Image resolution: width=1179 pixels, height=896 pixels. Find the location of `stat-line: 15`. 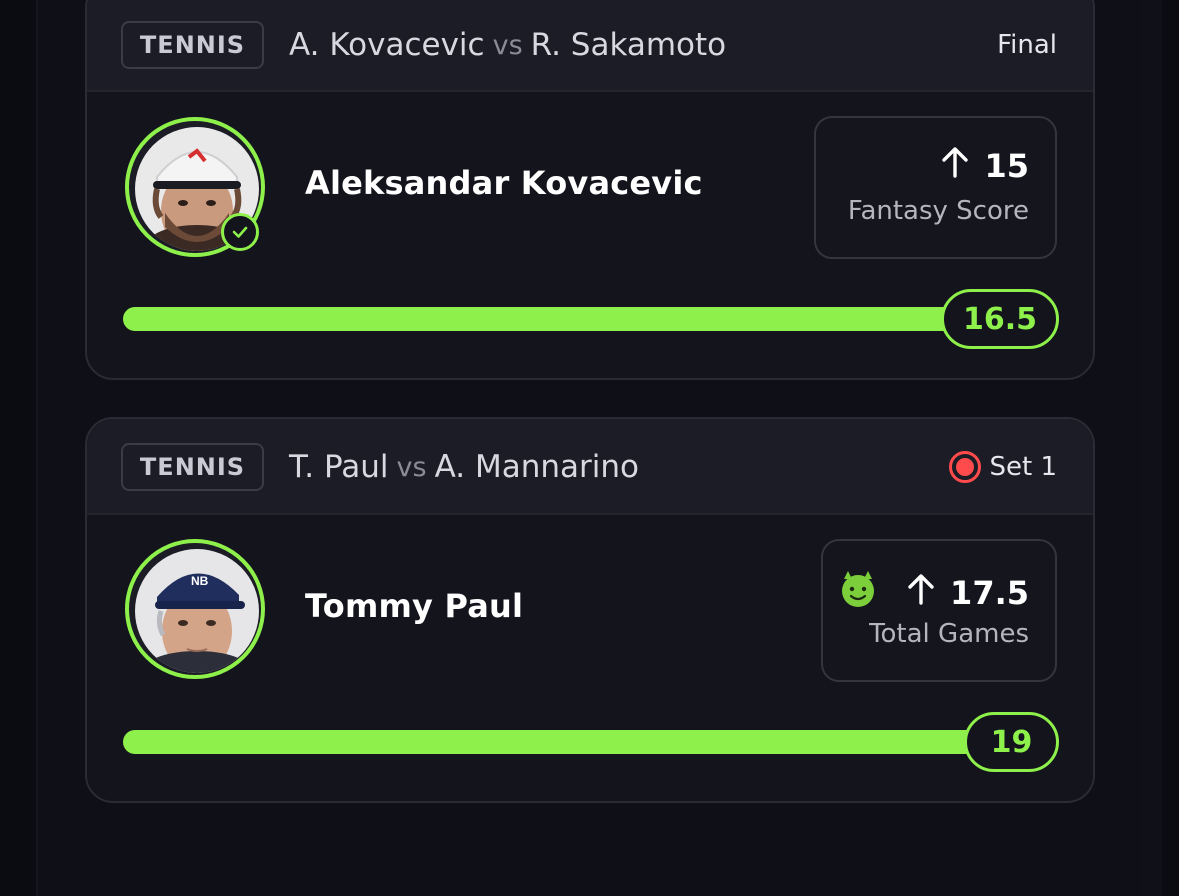

stat-line: 15 is located at coordinates (984, 166).